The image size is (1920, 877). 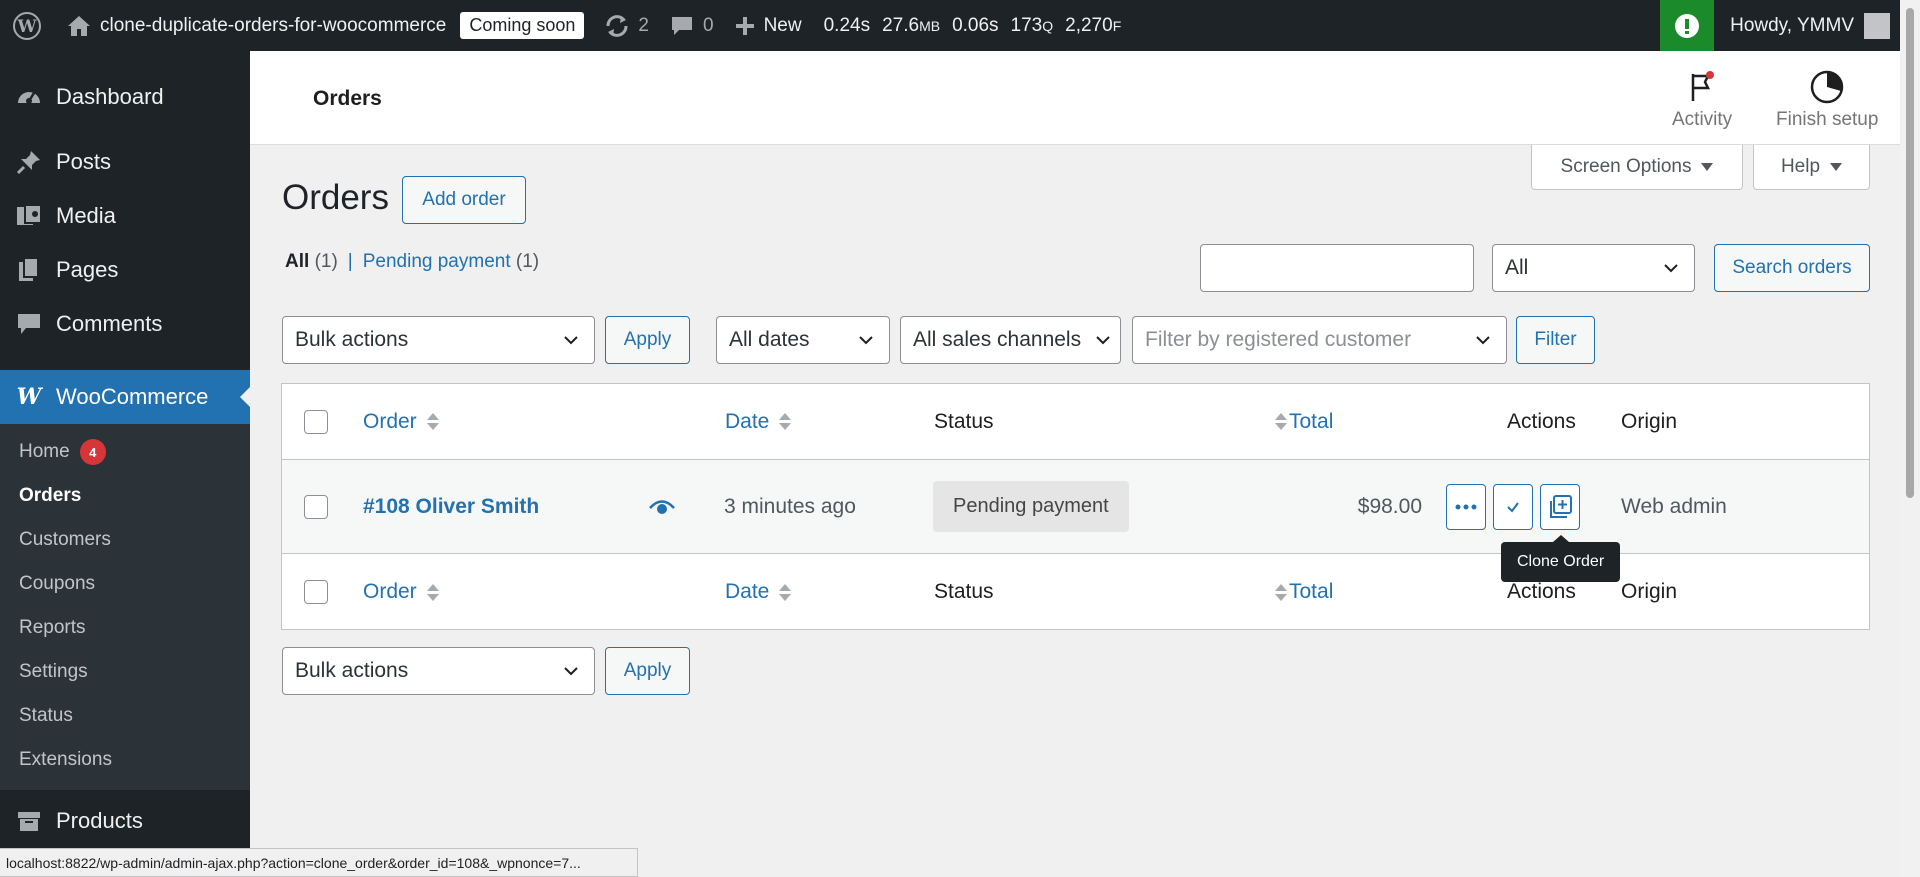 I want to click on comments-link: 0, so click(x=691, y=25).